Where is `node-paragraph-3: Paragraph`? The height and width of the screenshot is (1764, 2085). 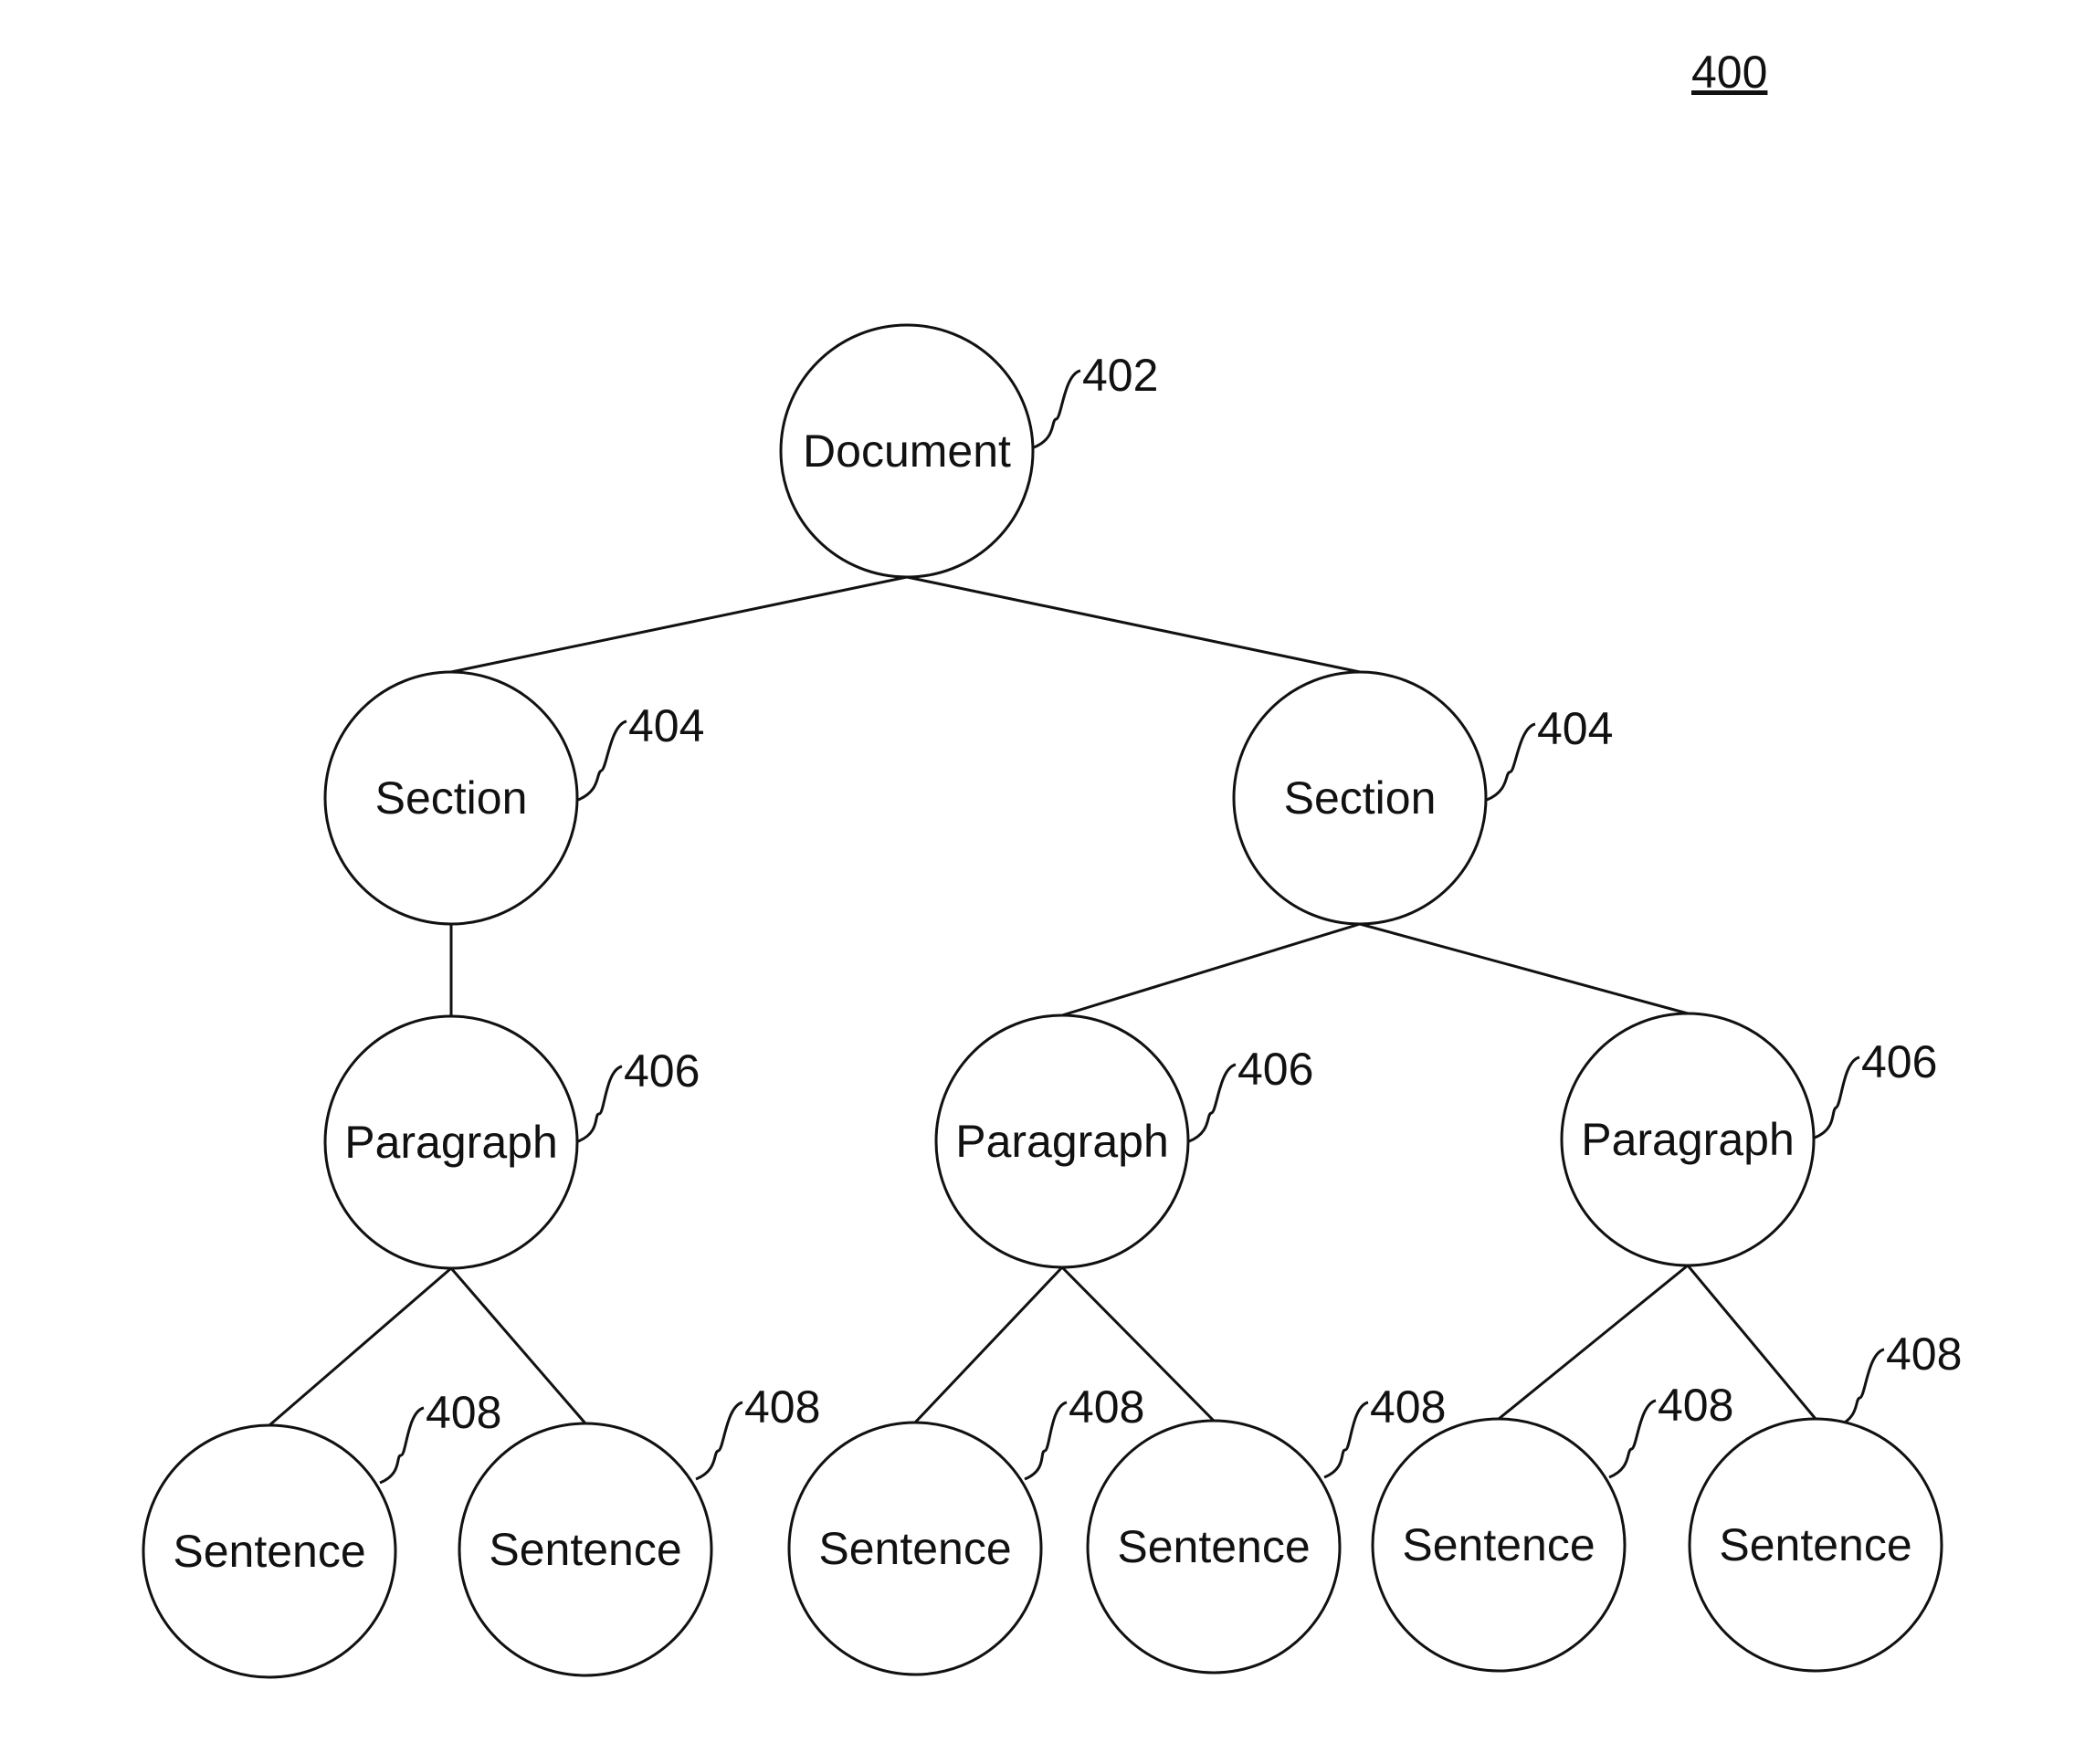
node-paragraph-3: Paragraph is located at coordinates (1688, 1139).